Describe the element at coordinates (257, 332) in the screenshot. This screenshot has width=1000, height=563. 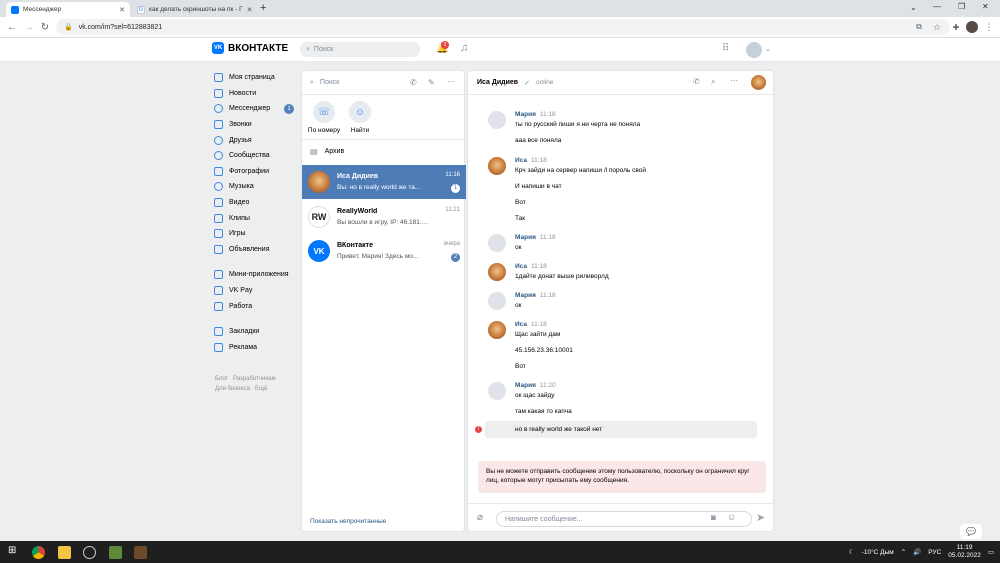
I see `menu-item-bookmarks: Закладки` at that location.